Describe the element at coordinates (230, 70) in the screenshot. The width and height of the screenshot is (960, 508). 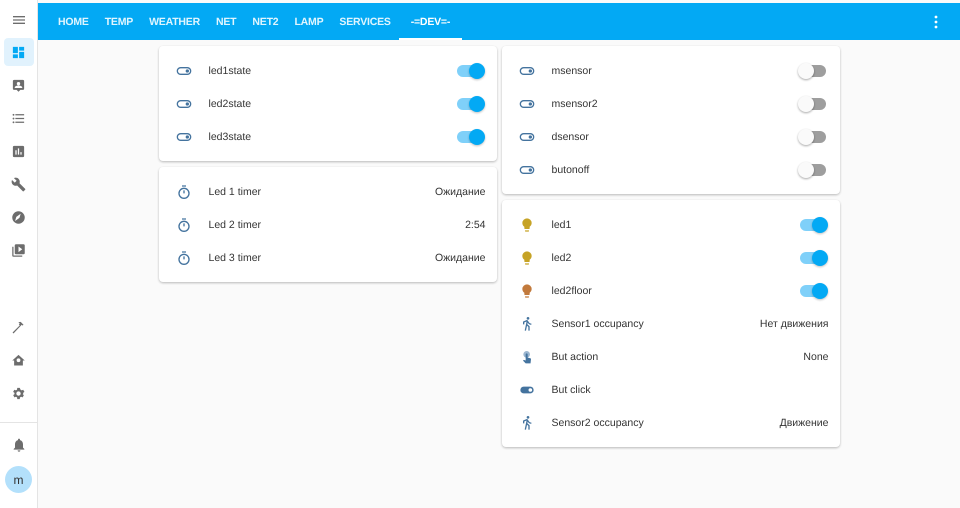
I see `entity-name: led1state` at that location.